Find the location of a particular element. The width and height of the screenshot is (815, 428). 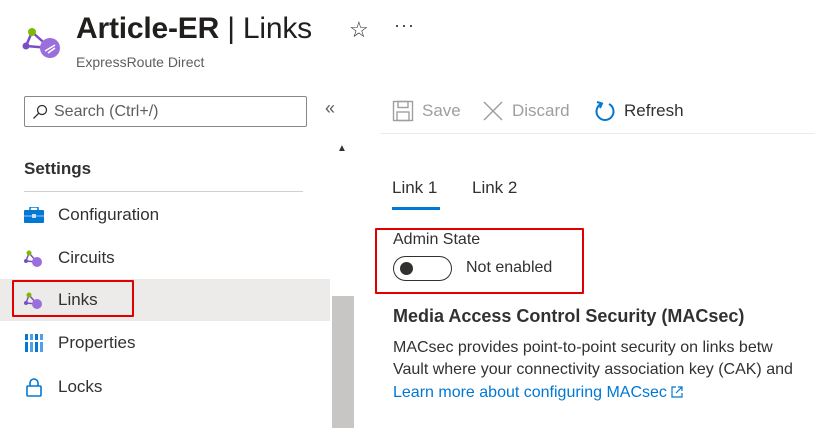

resource-name: Article-ER is located at coordinates (148, 28).